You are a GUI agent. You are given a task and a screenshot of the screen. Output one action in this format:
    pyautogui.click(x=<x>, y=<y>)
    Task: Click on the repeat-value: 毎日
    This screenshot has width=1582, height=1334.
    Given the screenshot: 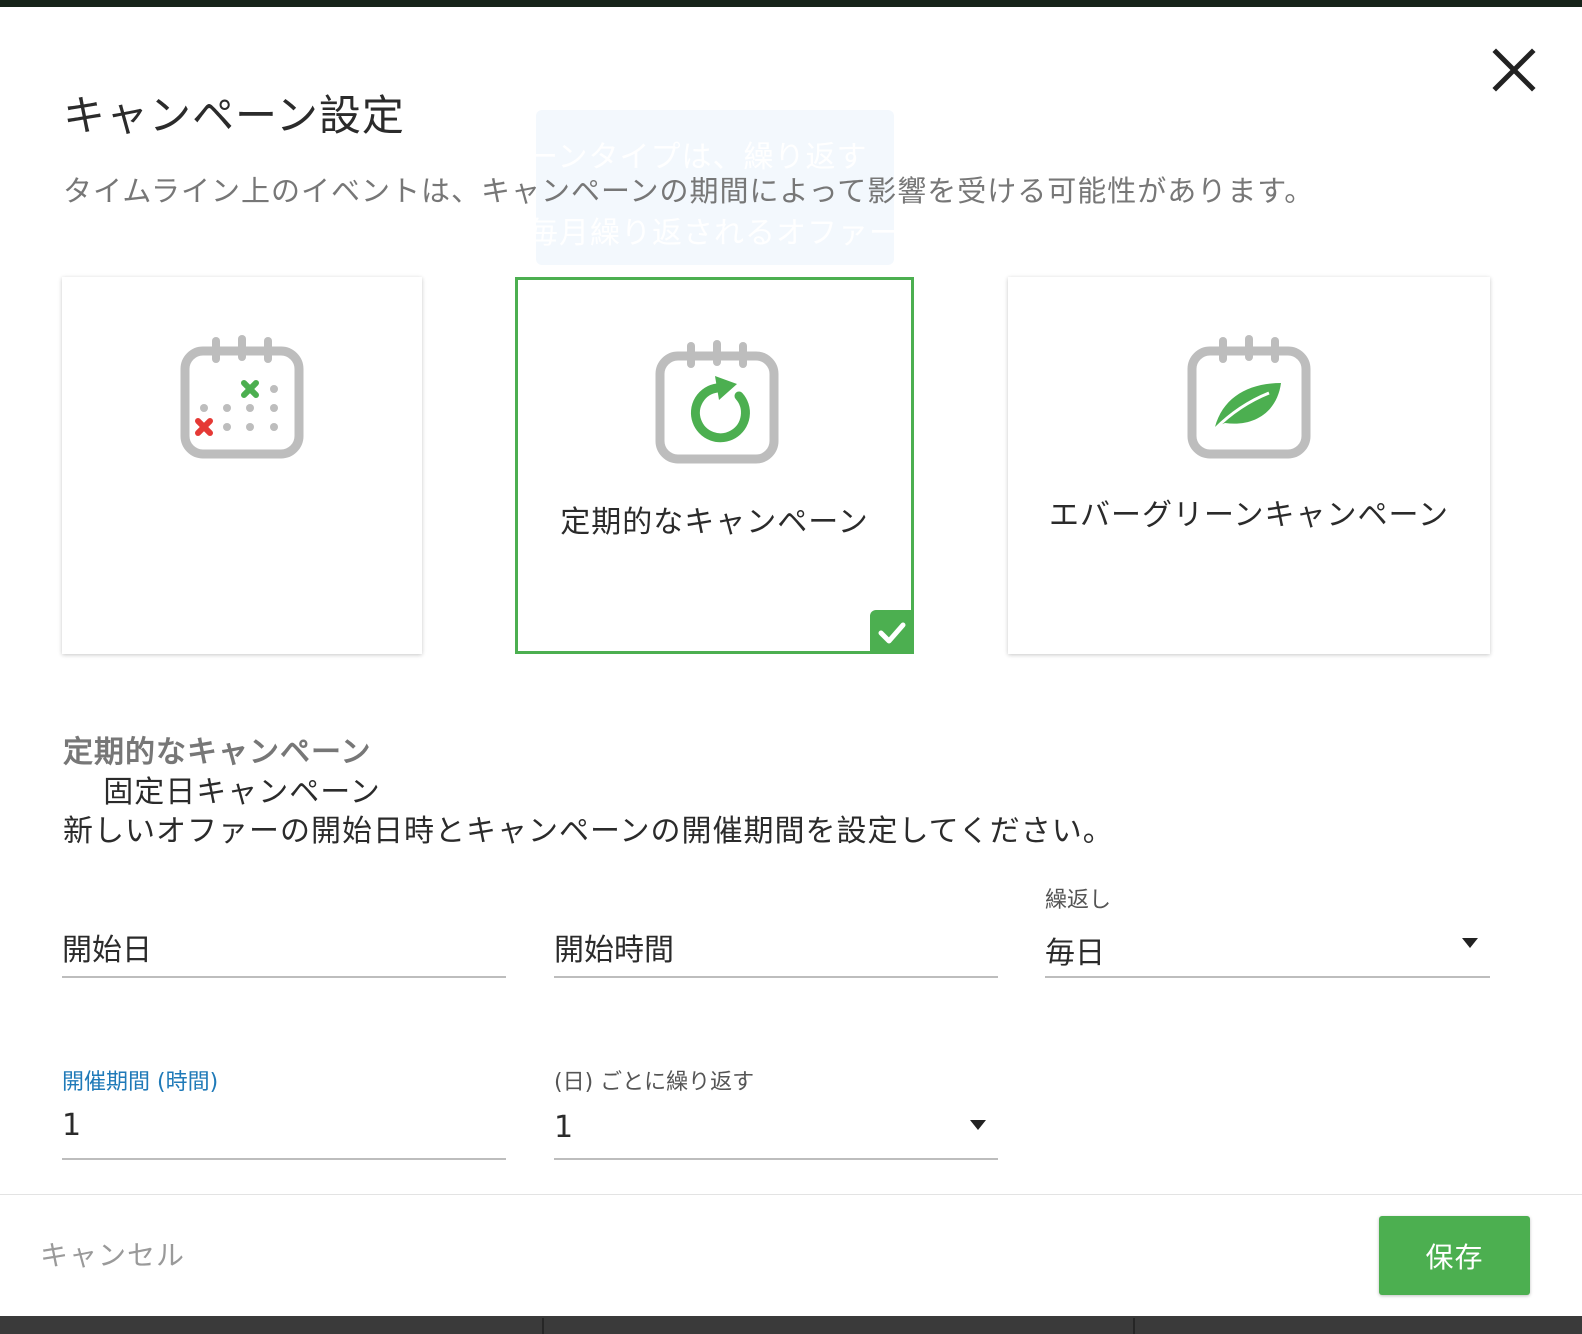 What is the action you would take?
    pyautogui.click(x=1075, y=953)
    